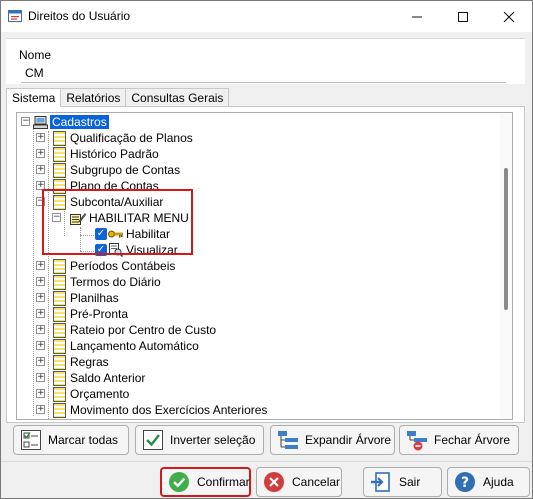  What do you see at coordinates (274, 482) in the screenshot?
I see `cancel-x-icon` at bounding box center [274, 482].